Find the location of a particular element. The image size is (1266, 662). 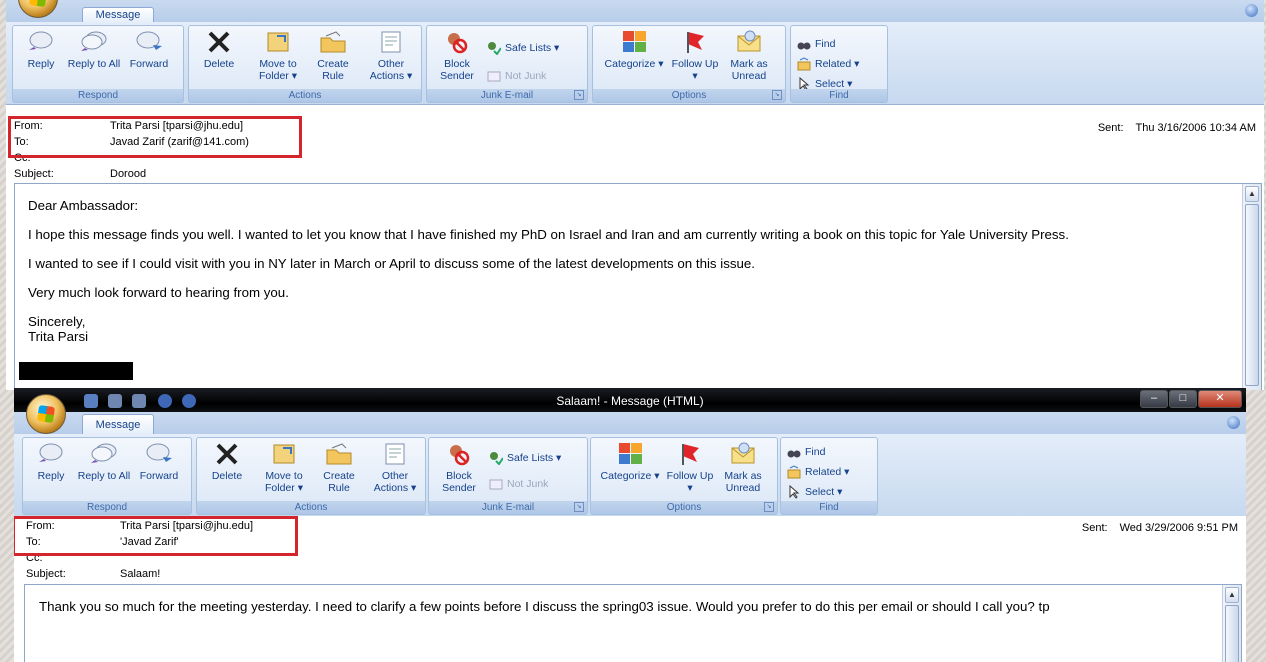

sent-value: Wed 3/29/2006 9:51 PM is located at coordinates (1178, 528).